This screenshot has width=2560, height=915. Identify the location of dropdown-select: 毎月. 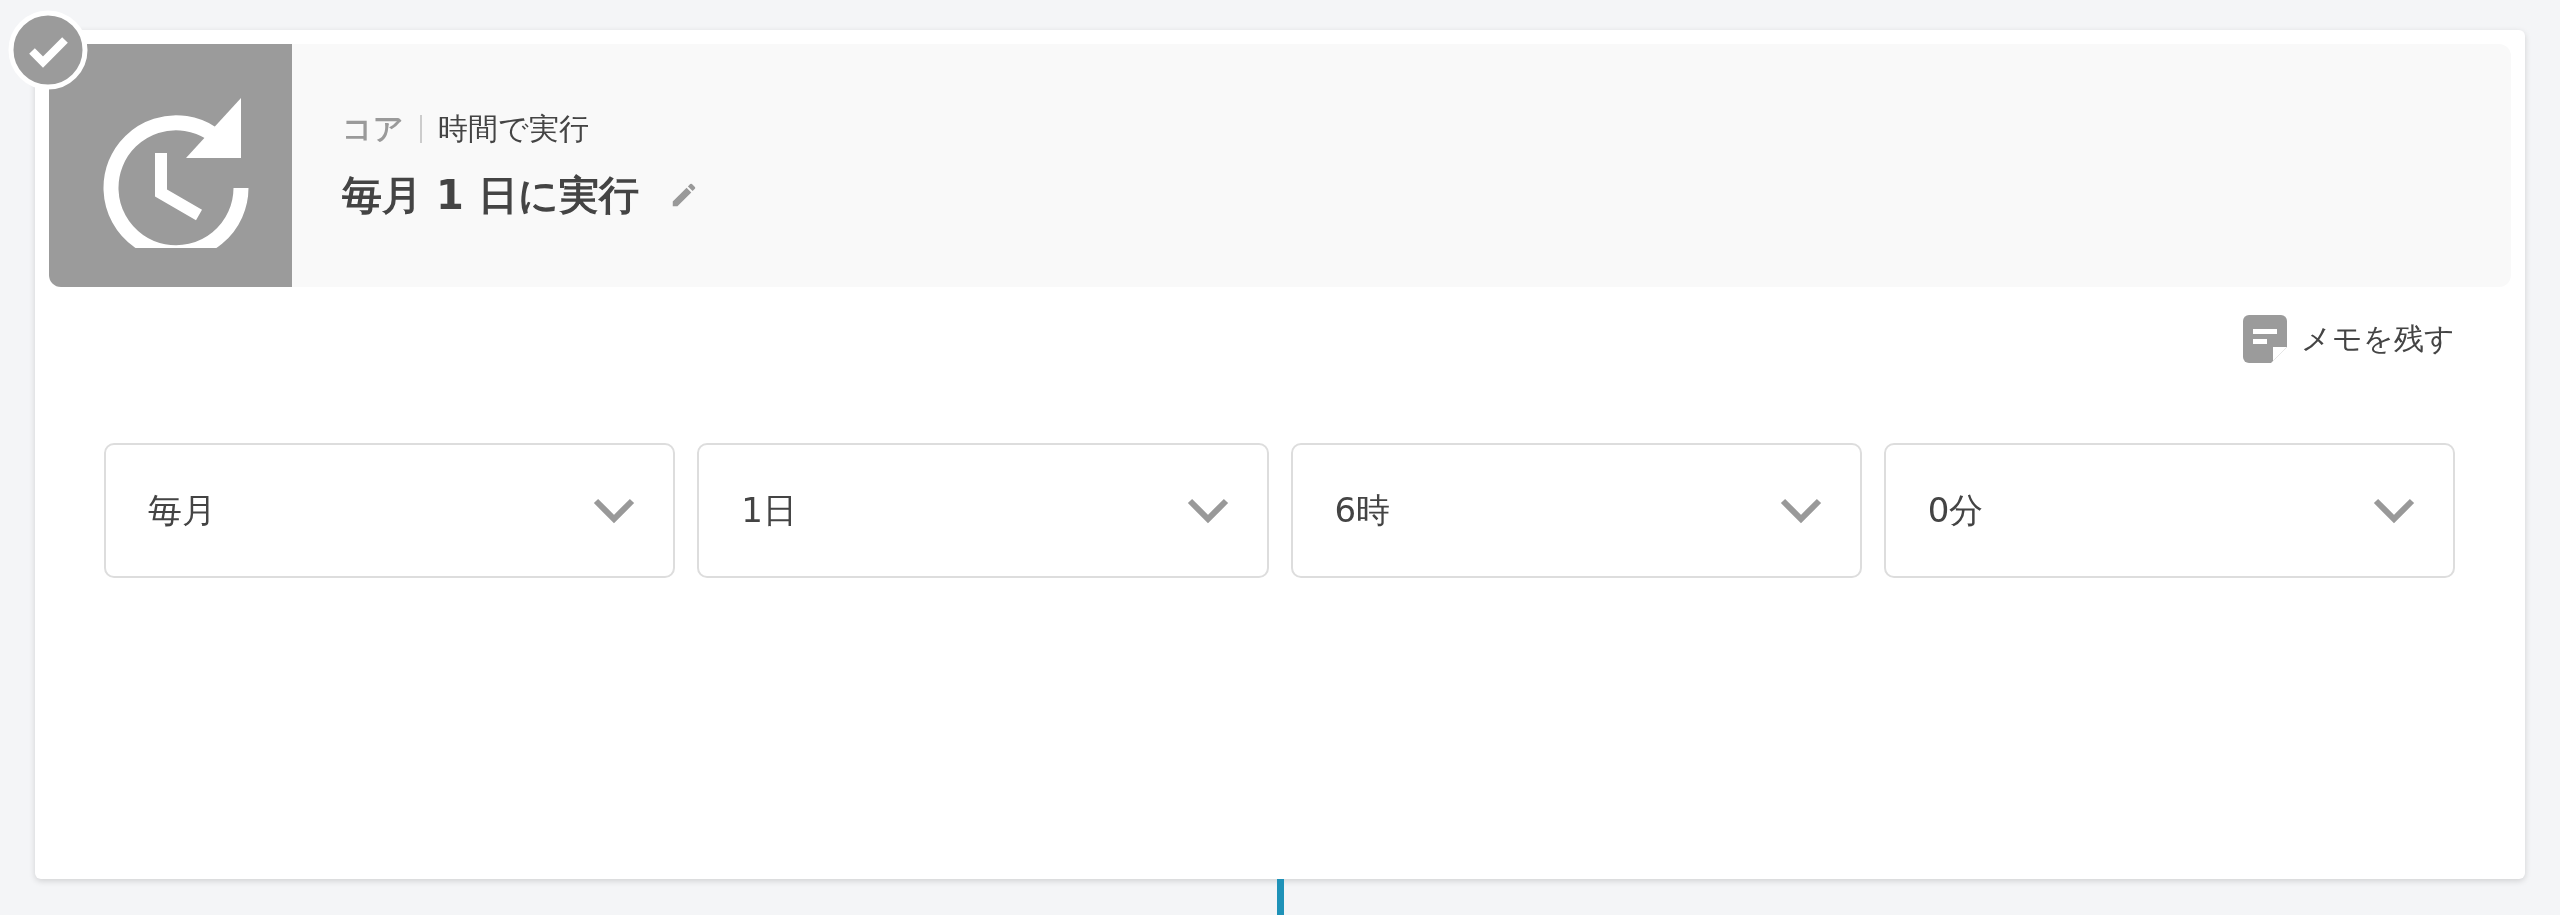
(390, 510).